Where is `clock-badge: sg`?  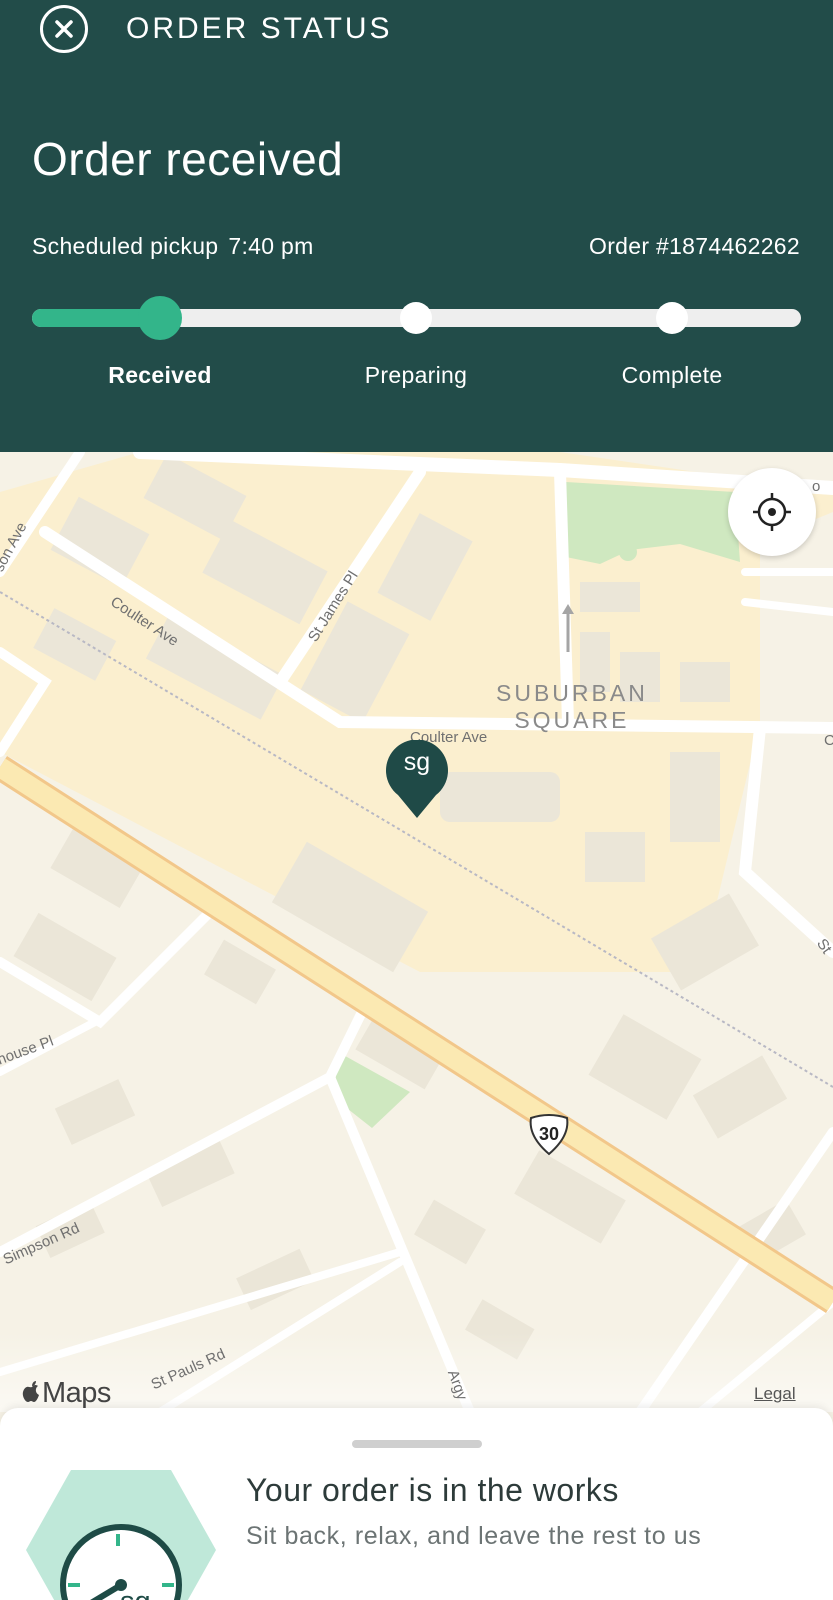 clock-badge: sg is located at coordinates (121, 1535).